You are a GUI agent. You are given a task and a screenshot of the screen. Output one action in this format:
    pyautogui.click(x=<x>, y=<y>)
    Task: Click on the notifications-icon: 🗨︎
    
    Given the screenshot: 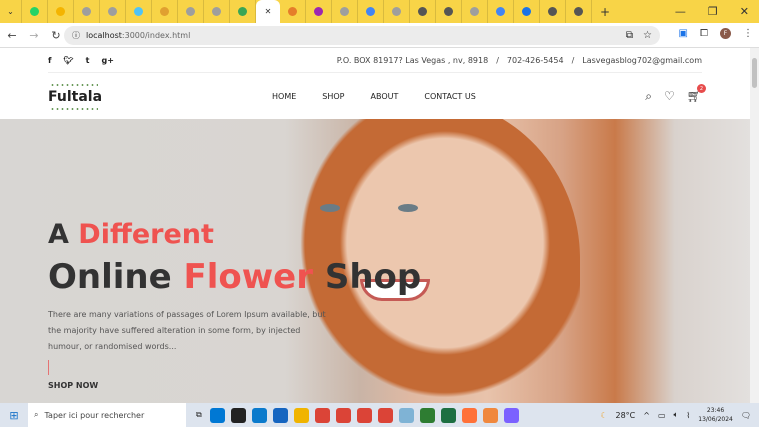 What is the action you would take?
    pyautogui.click(x=746, y=415)
    